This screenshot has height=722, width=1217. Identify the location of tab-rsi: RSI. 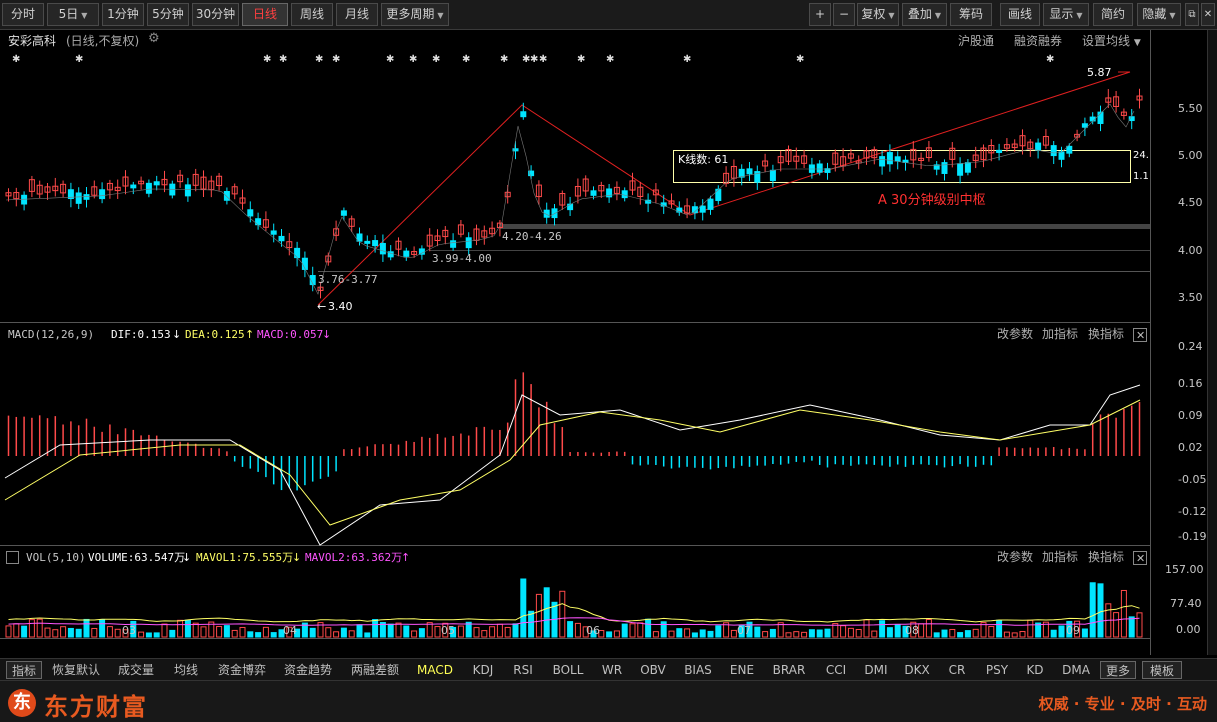
(523, 670).